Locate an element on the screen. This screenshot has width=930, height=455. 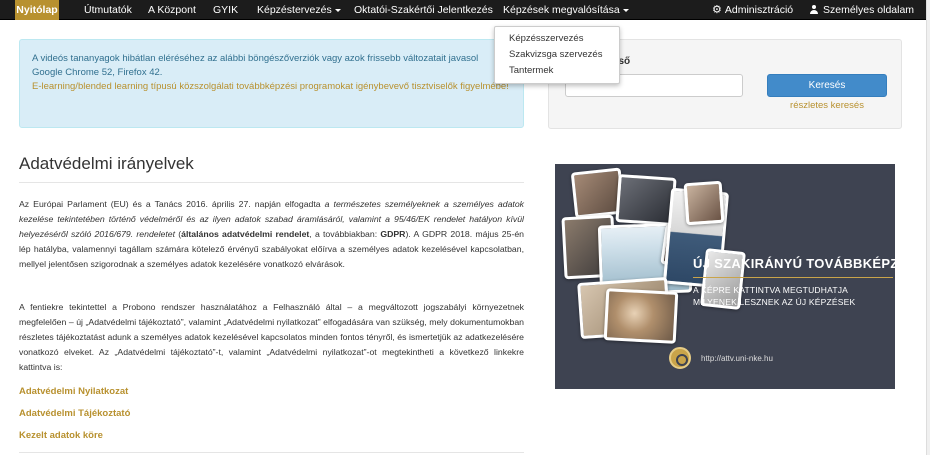
dropdown-item-classrooms: Tantermek is located at coordinates (557, 71).